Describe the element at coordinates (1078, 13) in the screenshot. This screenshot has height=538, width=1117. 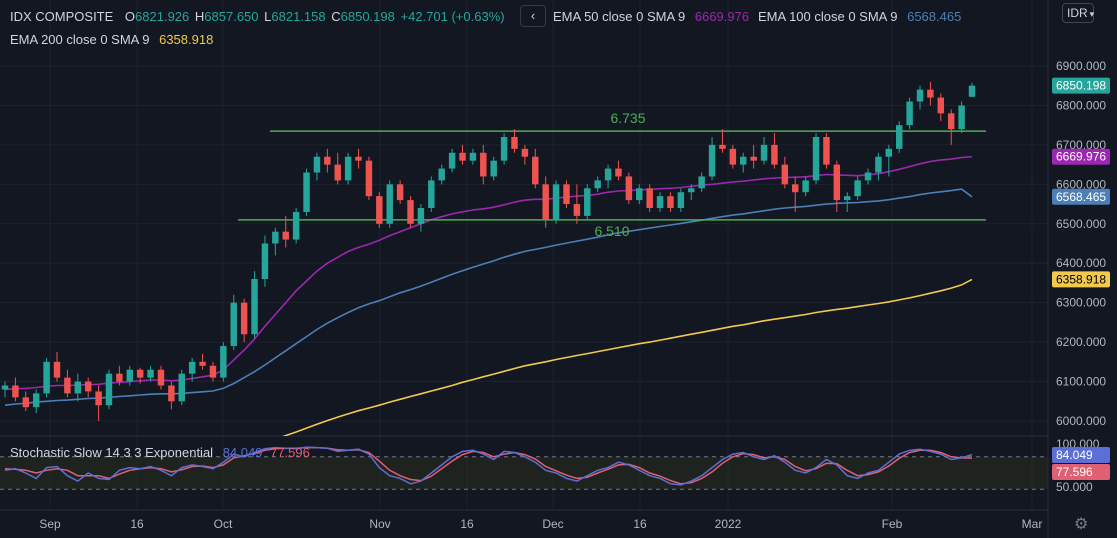
I see `currency-dropdown: IDR ▾` at that location.